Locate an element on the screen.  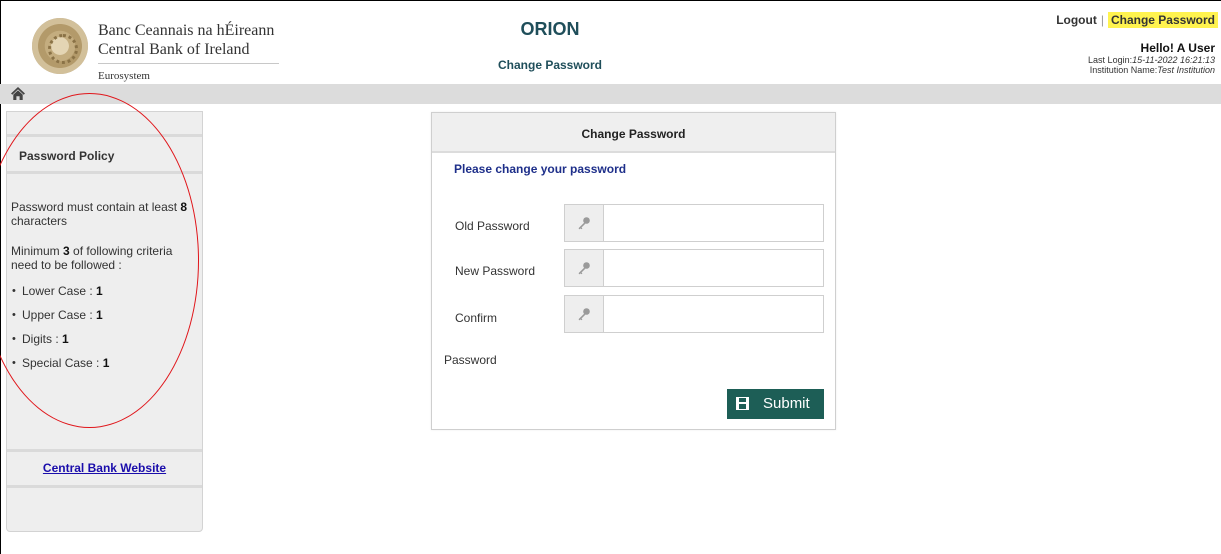
new-password-label: New Password is located at coordinates (495, 271).